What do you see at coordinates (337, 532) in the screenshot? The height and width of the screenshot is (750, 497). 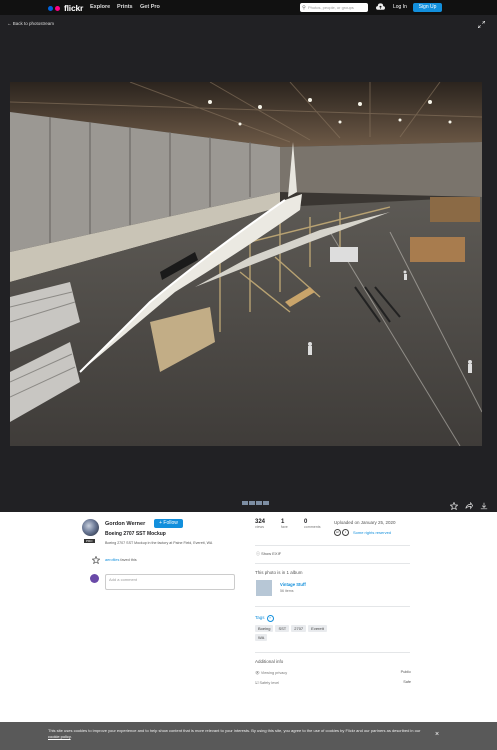 I see `cc-icon: cc` at bounding box center [337, 532].